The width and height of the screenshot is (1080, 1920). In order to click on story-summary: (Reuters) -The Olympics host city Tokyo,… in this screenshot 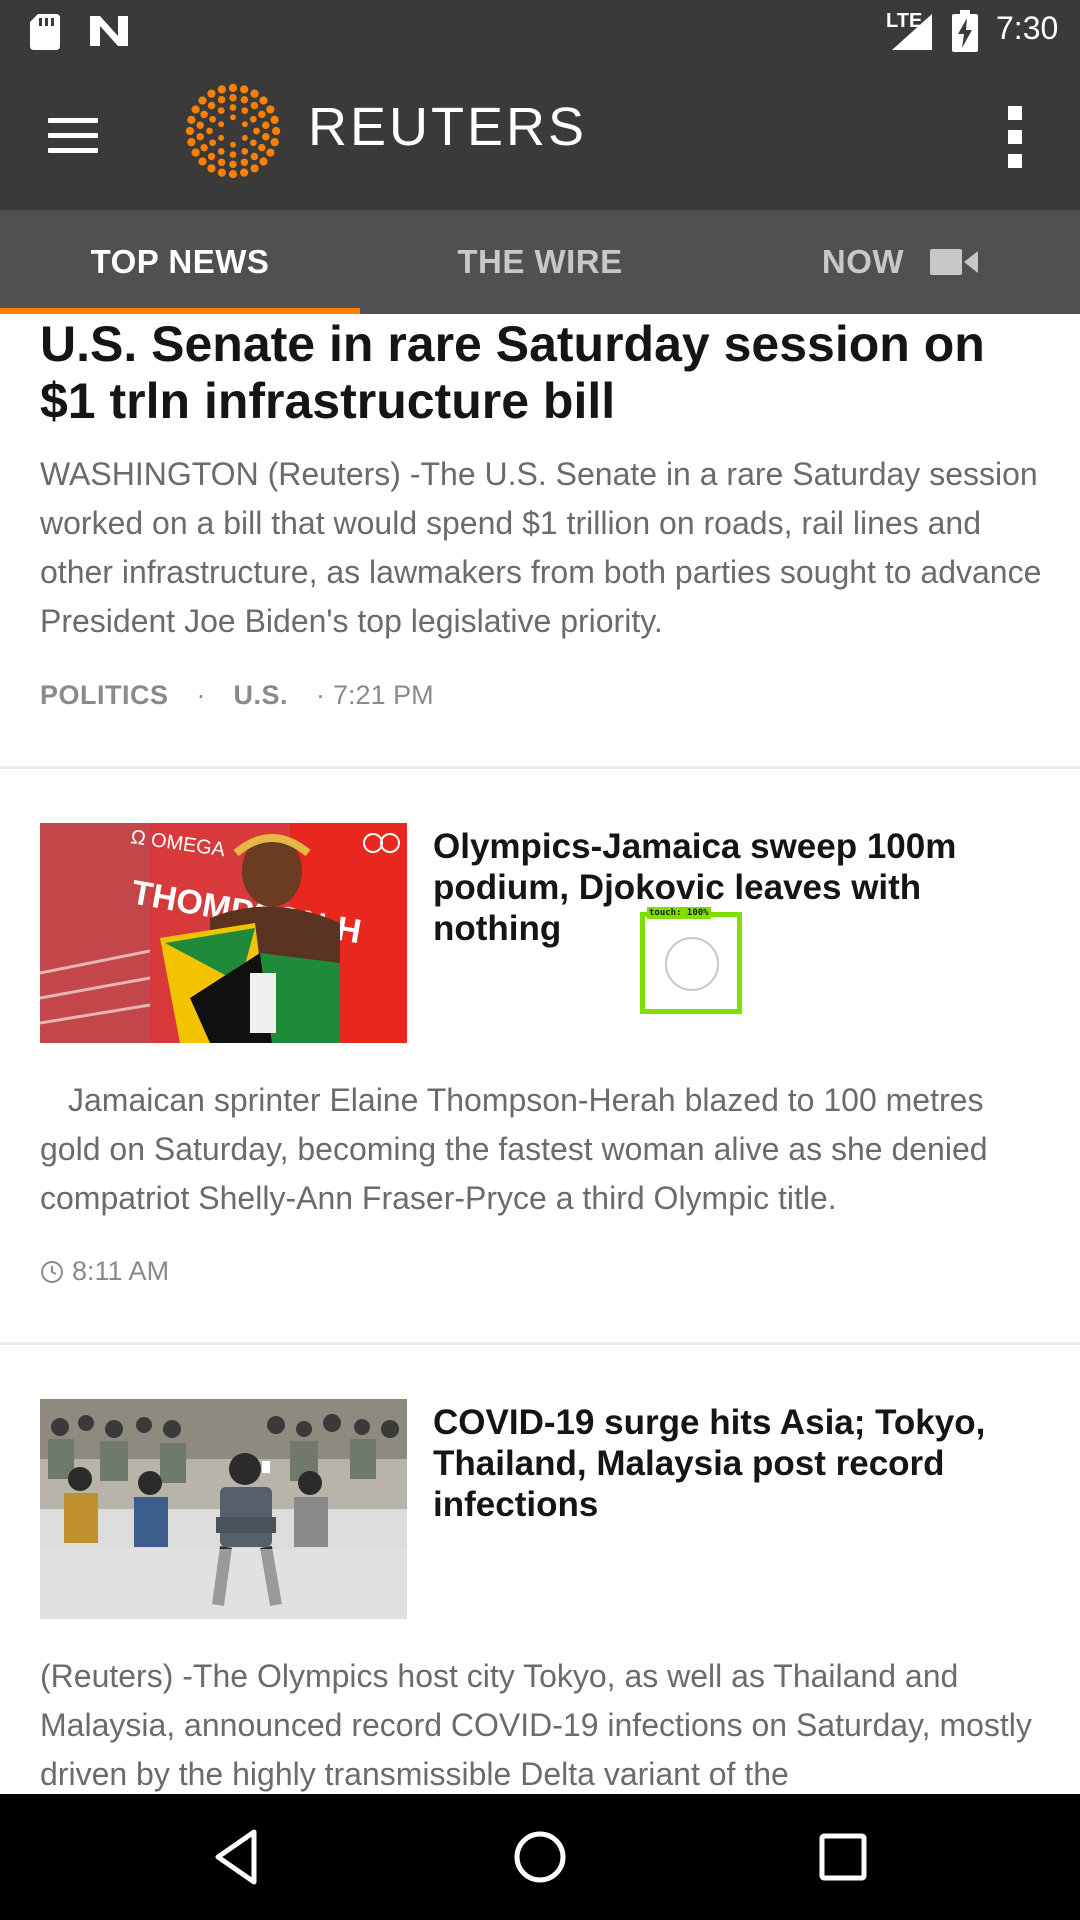, I will do `click(536, 1725)`.